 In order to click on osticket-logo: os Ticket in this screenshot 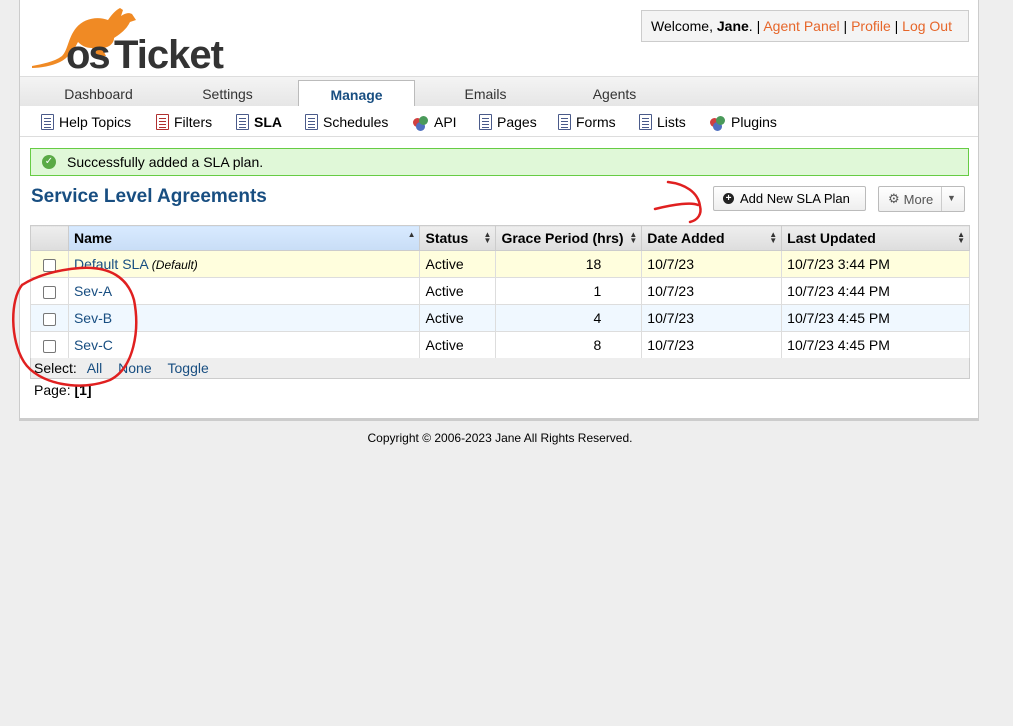, I will do `click(138, 39)`.